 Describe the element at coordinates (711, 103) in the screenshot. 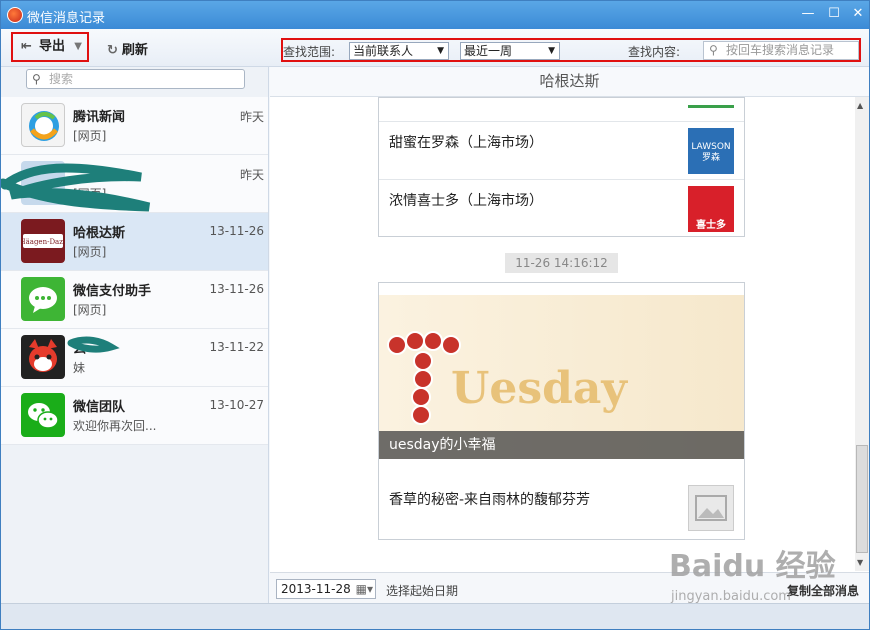

I see `familymart-thumb` at that location.